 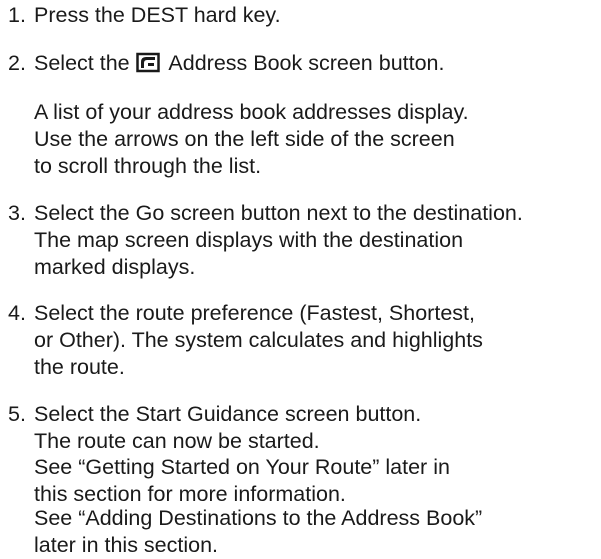 I want to click on step-number: 3., so click(x=17, y=213).